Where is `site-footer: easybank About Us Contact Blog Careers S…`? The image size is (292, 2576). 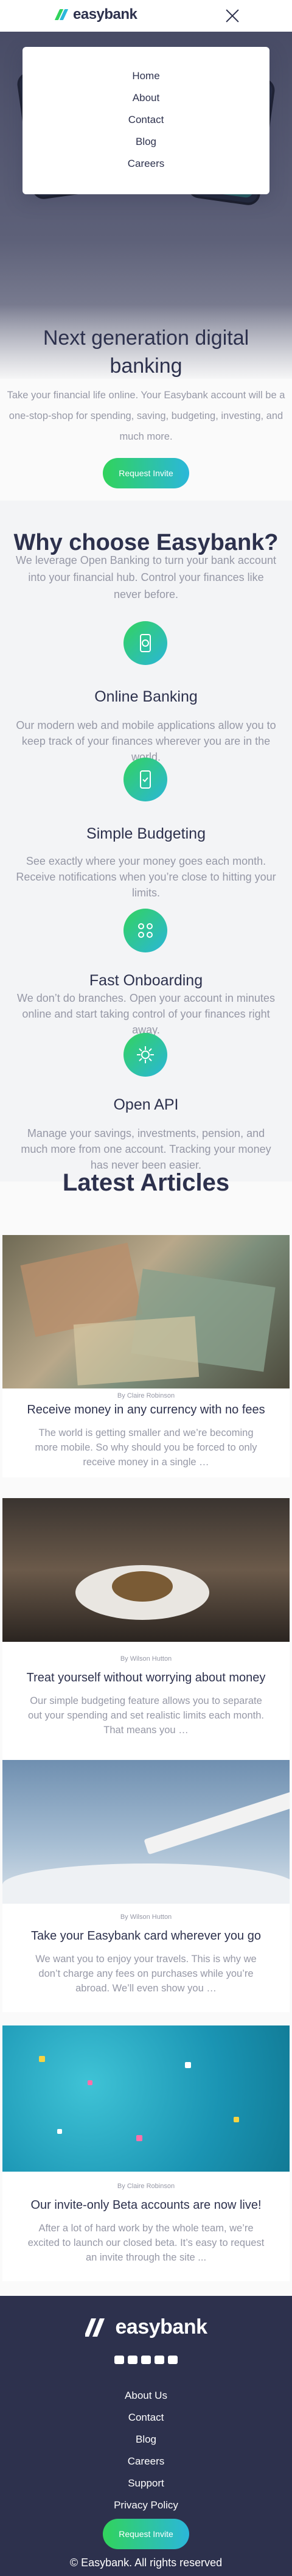
site-footer: easybank About Us Contact Blog Careers S… is located at coordinates (146, 2436).